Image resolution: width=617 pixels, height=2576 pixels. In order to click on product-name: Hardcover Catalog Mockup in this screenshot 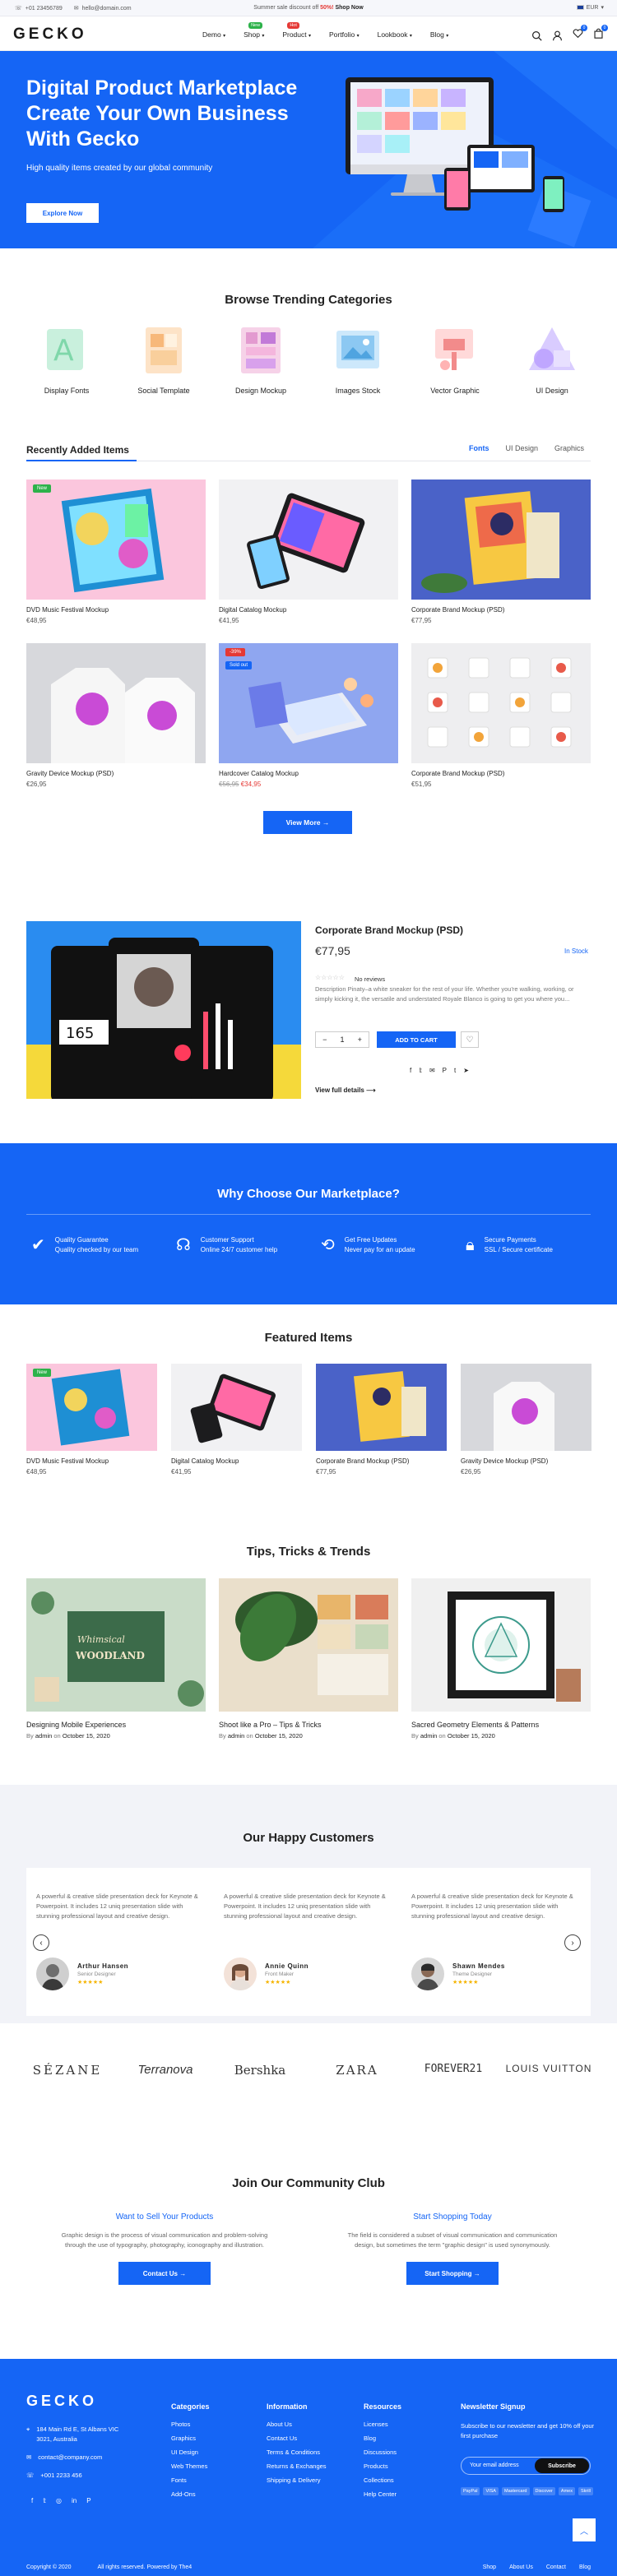, I will do `click(308, 774)`.